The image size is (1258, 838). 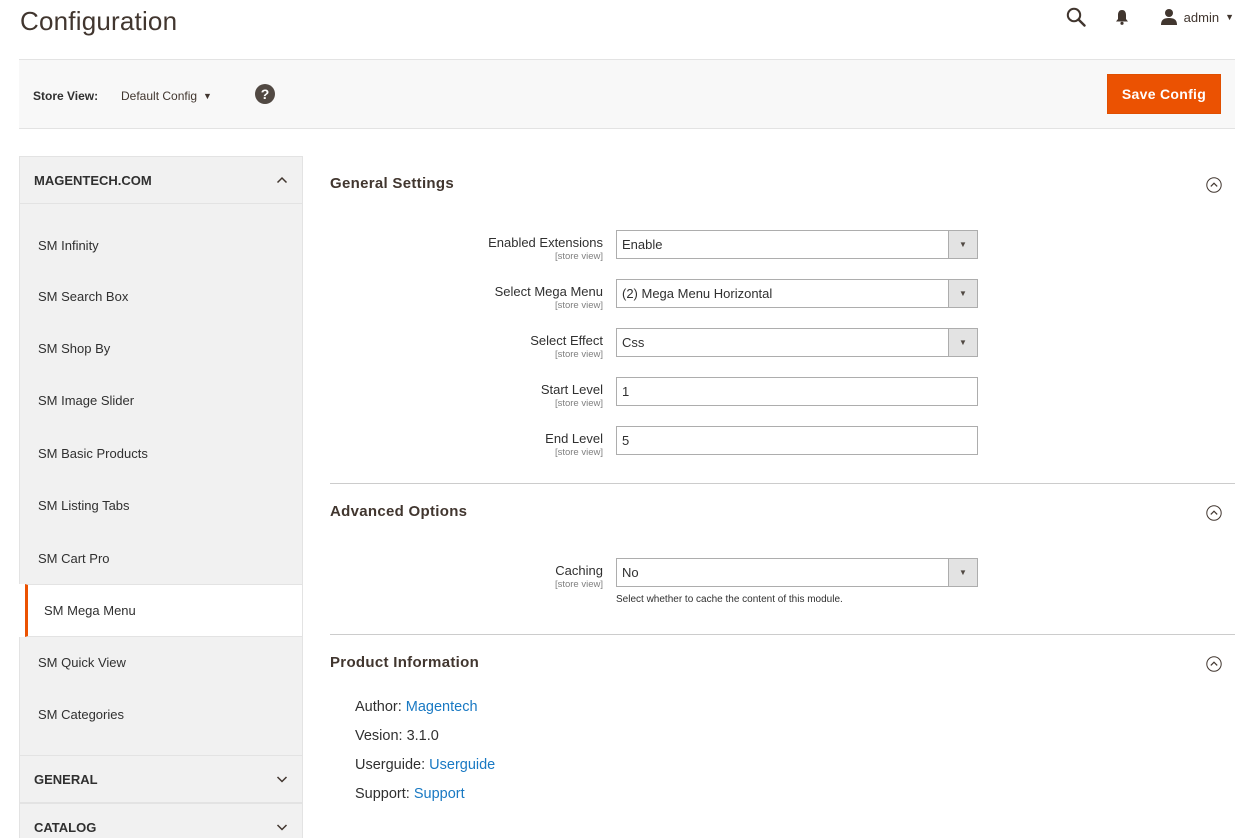 What do you see at coordinates (161, 180) in the screenshot?
I see `sidebar-group-magentech: MAGENTECH.COM` at bounding box center [161, 180].